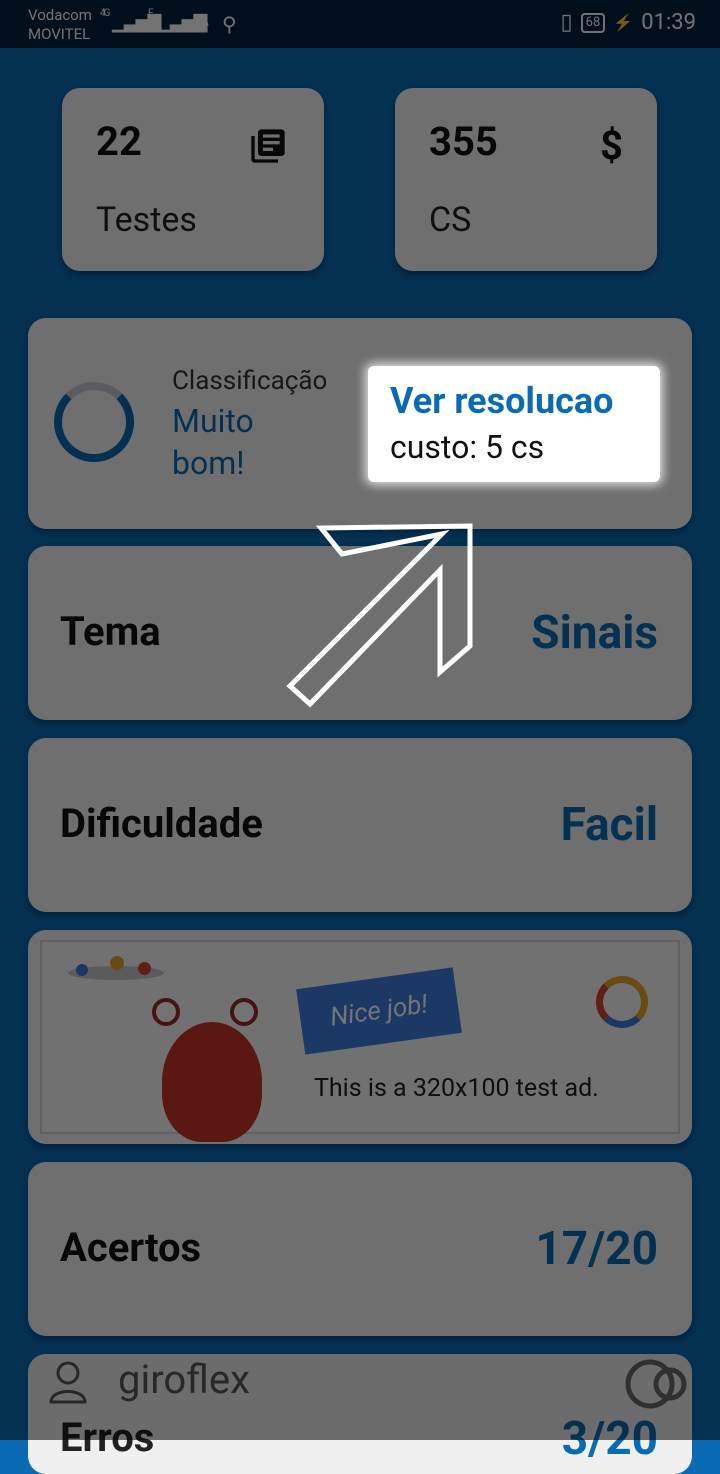  Describe the element at coordinates (502, 401) in the screenshot. I see `ver-resolucao-title: Ver resolucao` at that location.